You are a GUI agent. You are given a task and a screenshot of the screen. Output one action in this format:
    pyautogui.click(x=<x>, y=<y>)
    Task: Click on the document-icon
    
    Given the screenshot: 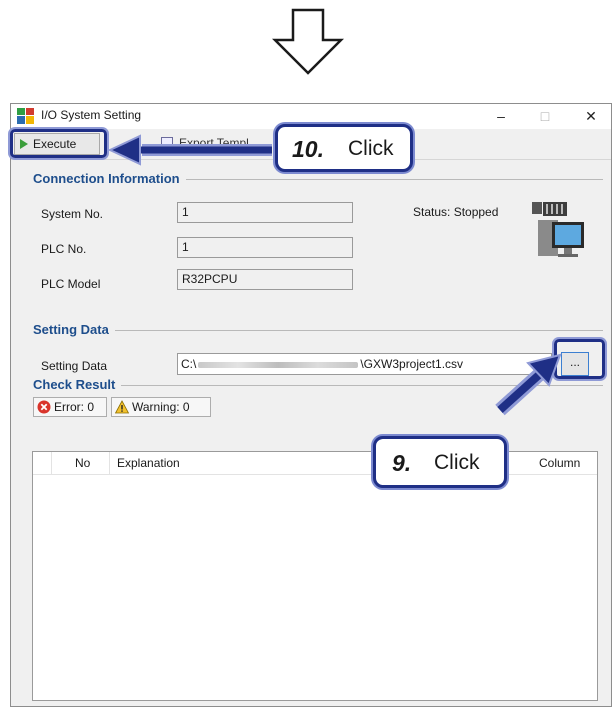 What is the action you would take?
    pyautogui.click(x=167, y=144)
    